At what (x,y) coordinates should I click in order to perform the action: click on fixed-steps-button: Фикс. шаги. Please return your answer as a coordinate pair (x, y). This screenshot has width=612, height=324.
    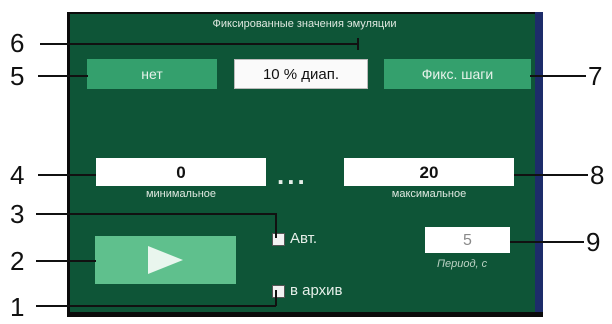
    Looking at the image, I should click on (457, 74).